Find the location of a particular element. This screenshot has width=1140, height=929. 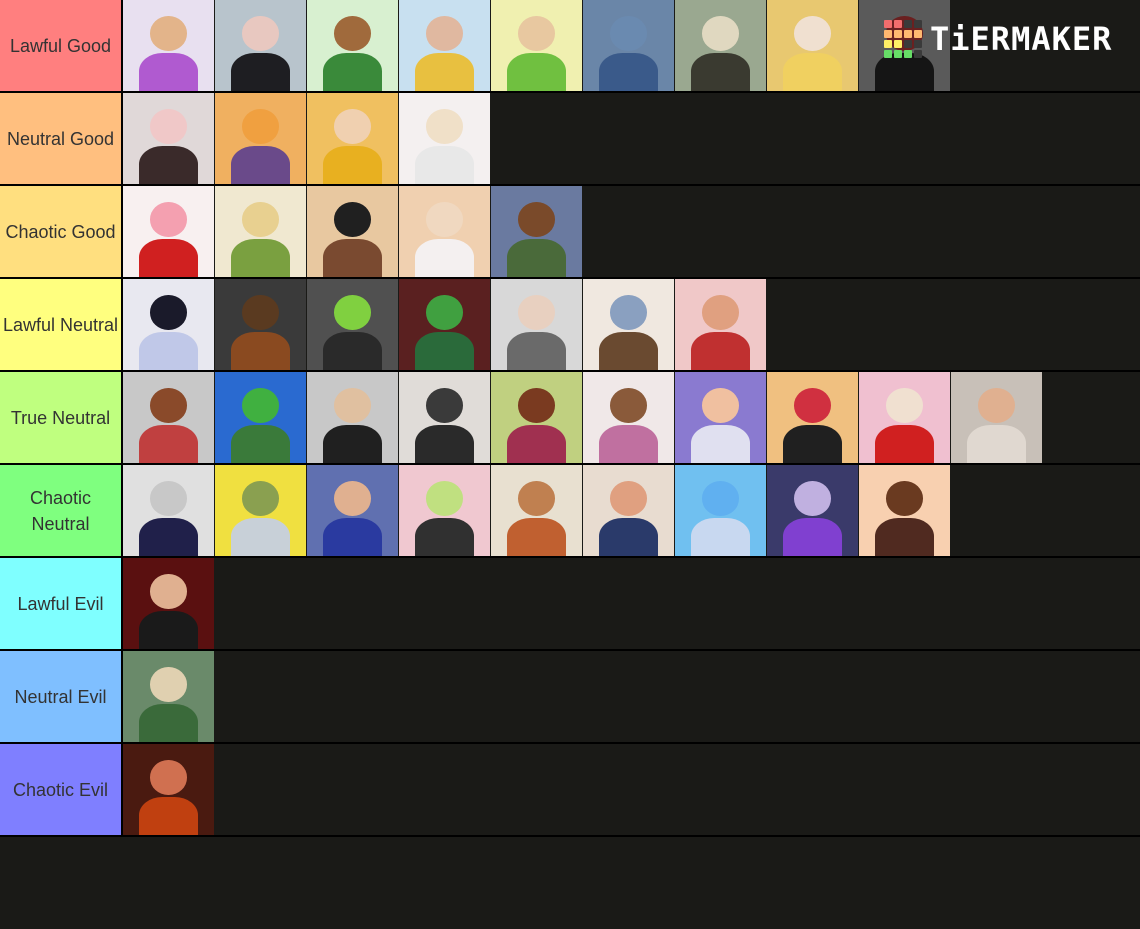

tier-row: Lawful Neutral is located at coordinates (570, 325).